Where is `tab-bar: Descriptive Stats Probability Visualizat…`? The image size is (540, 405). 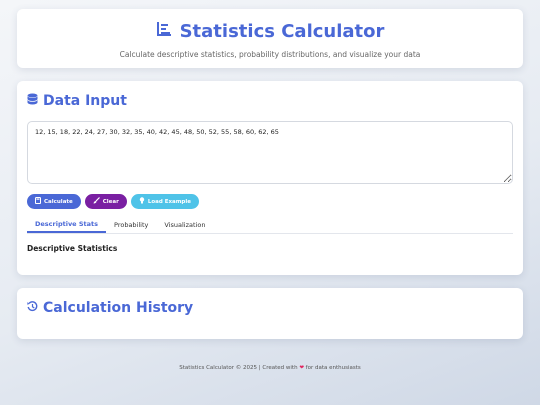 tab-bar: Descriptive Stats Probability Visualizat… is located at coordinates (270, 225).